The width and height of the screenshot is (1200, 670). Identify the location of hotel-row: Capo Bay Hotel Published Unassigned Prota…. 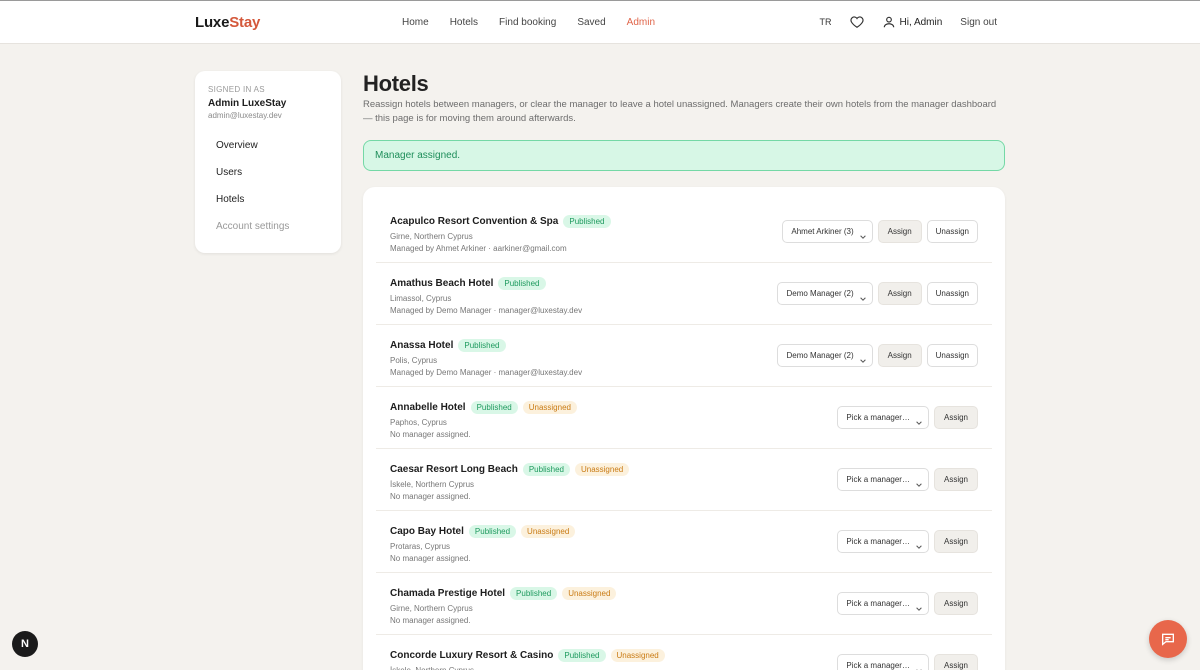
(684, 542).